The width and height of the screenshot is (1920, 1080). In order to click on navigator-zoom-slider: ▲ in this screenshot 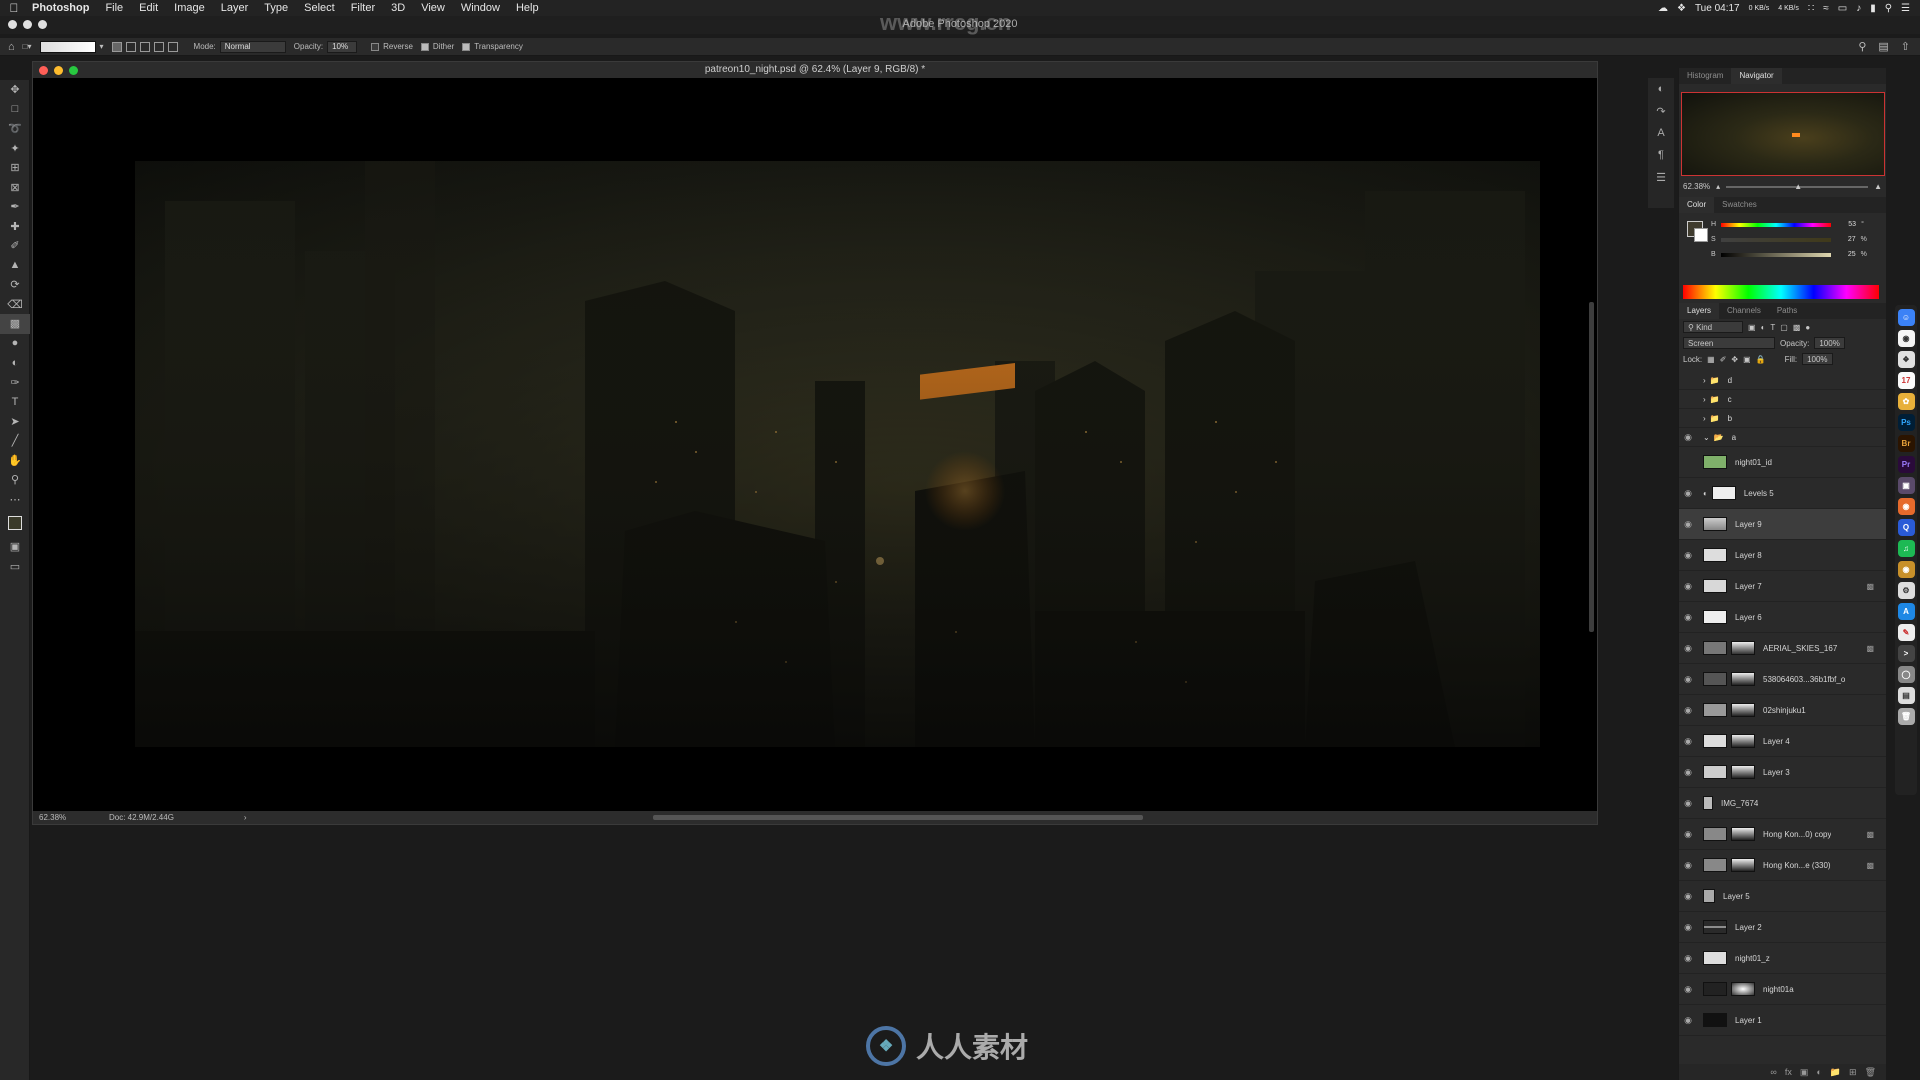, I will do `click(1797, 186)`.